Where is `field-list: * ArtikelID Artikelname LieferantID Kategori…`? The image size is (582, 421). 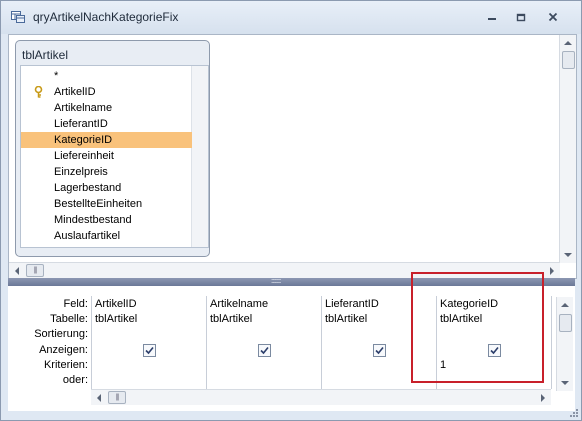 field-list: * ArtikelID Artikelname LieferantID Kategori… is located at coordinates (114, 156).